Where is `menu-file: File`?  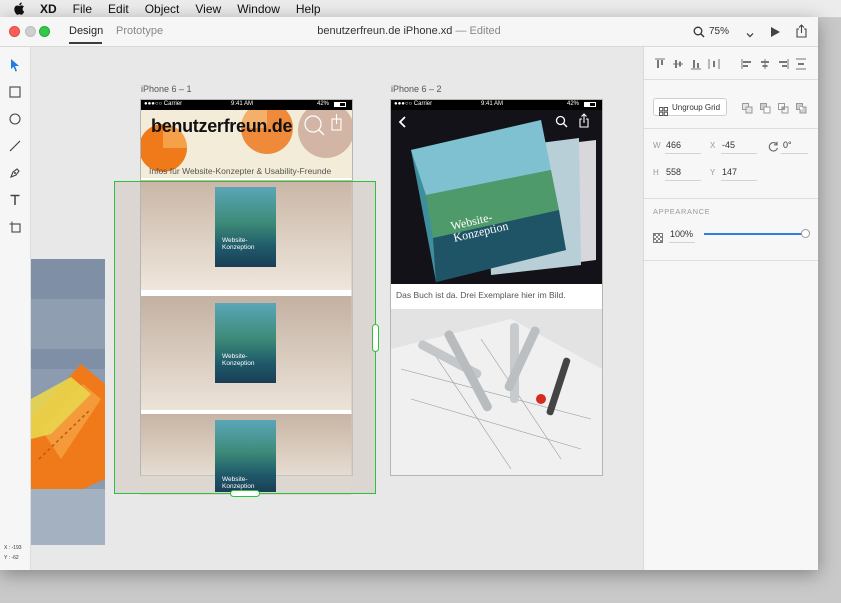 menu-file: File is located at coordinates (82, 9).